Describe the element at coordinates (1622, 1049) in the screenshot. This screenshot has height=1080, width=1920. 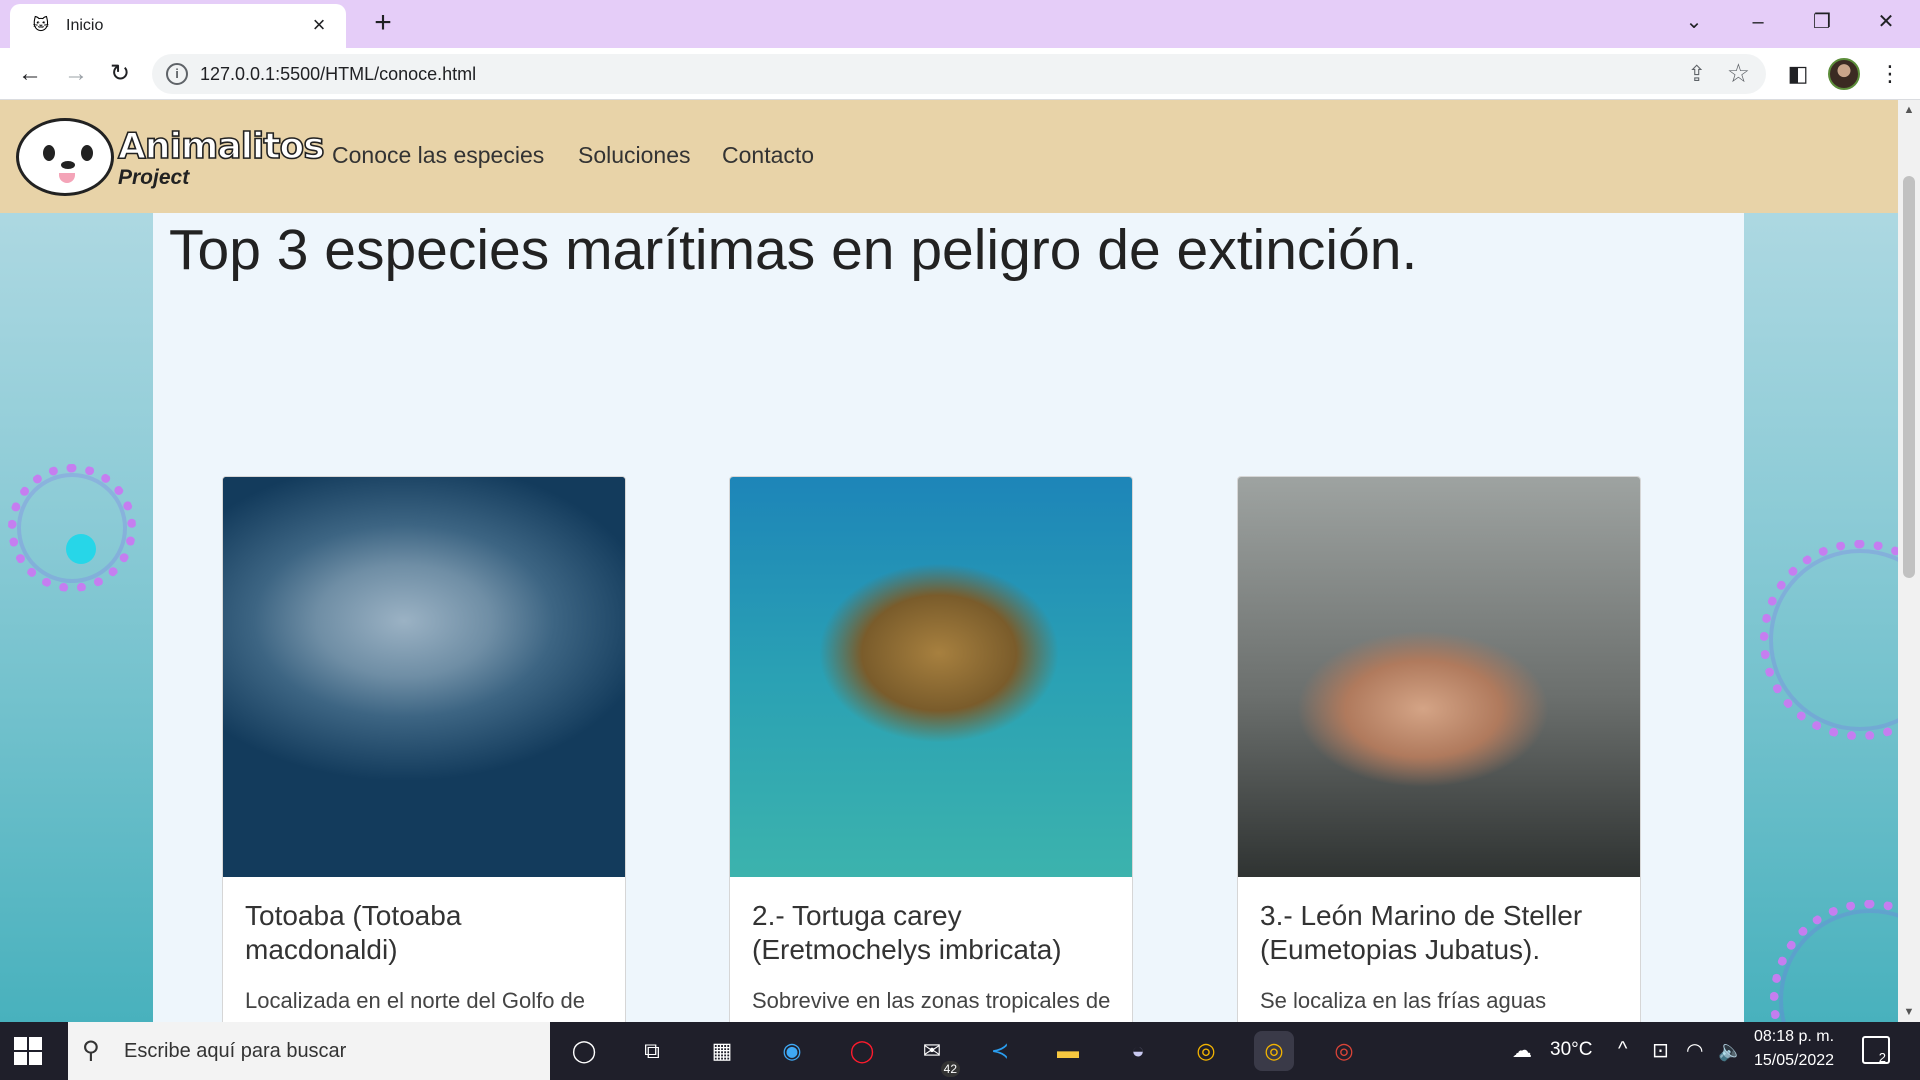
I see `tray-chevron-up-icon: ^` at that location.